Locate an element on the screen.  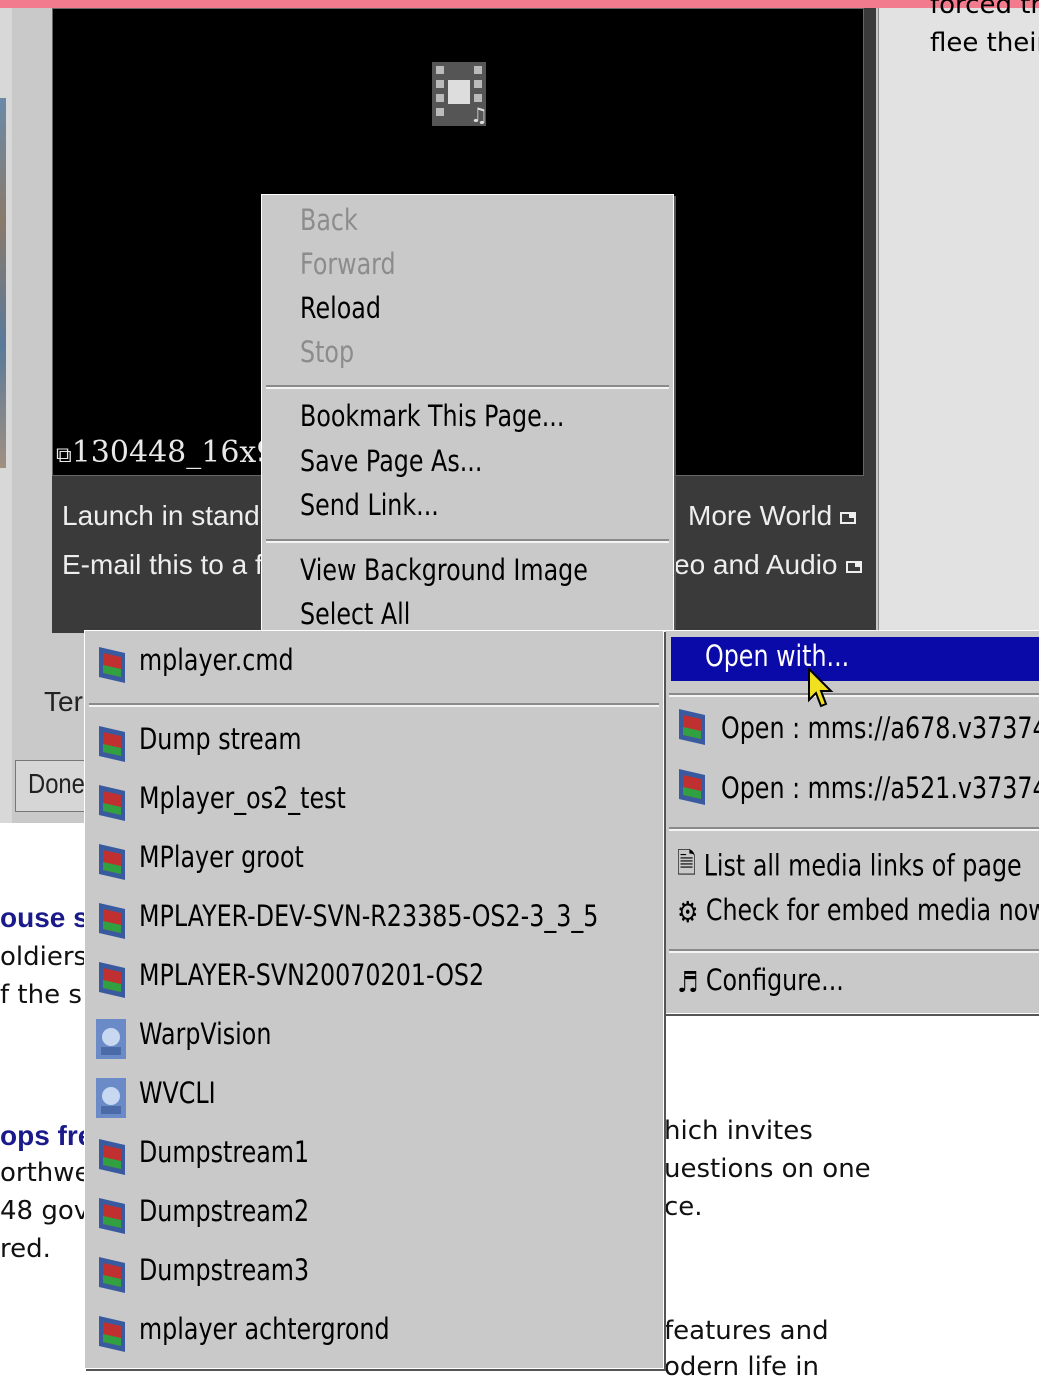
menu-back: Back is located at coordinates (453, 220).